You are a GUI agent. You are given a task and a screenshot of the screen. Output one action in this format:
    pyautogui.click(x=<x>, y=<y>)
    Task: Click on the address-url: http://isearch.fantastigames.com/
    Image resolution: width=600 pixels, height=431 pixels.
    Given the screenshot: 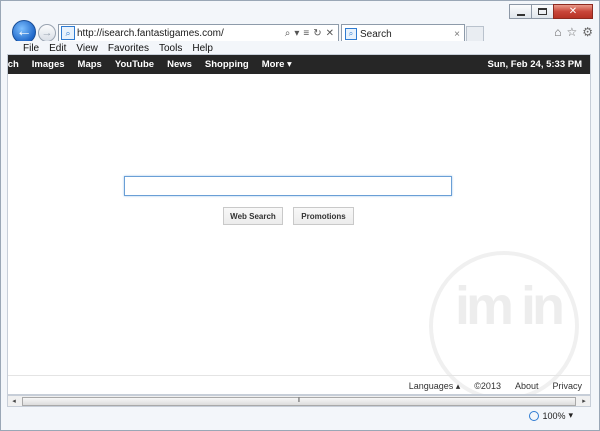 What is the action you would take?
    pyautogui.click(x=181, y=33)
    